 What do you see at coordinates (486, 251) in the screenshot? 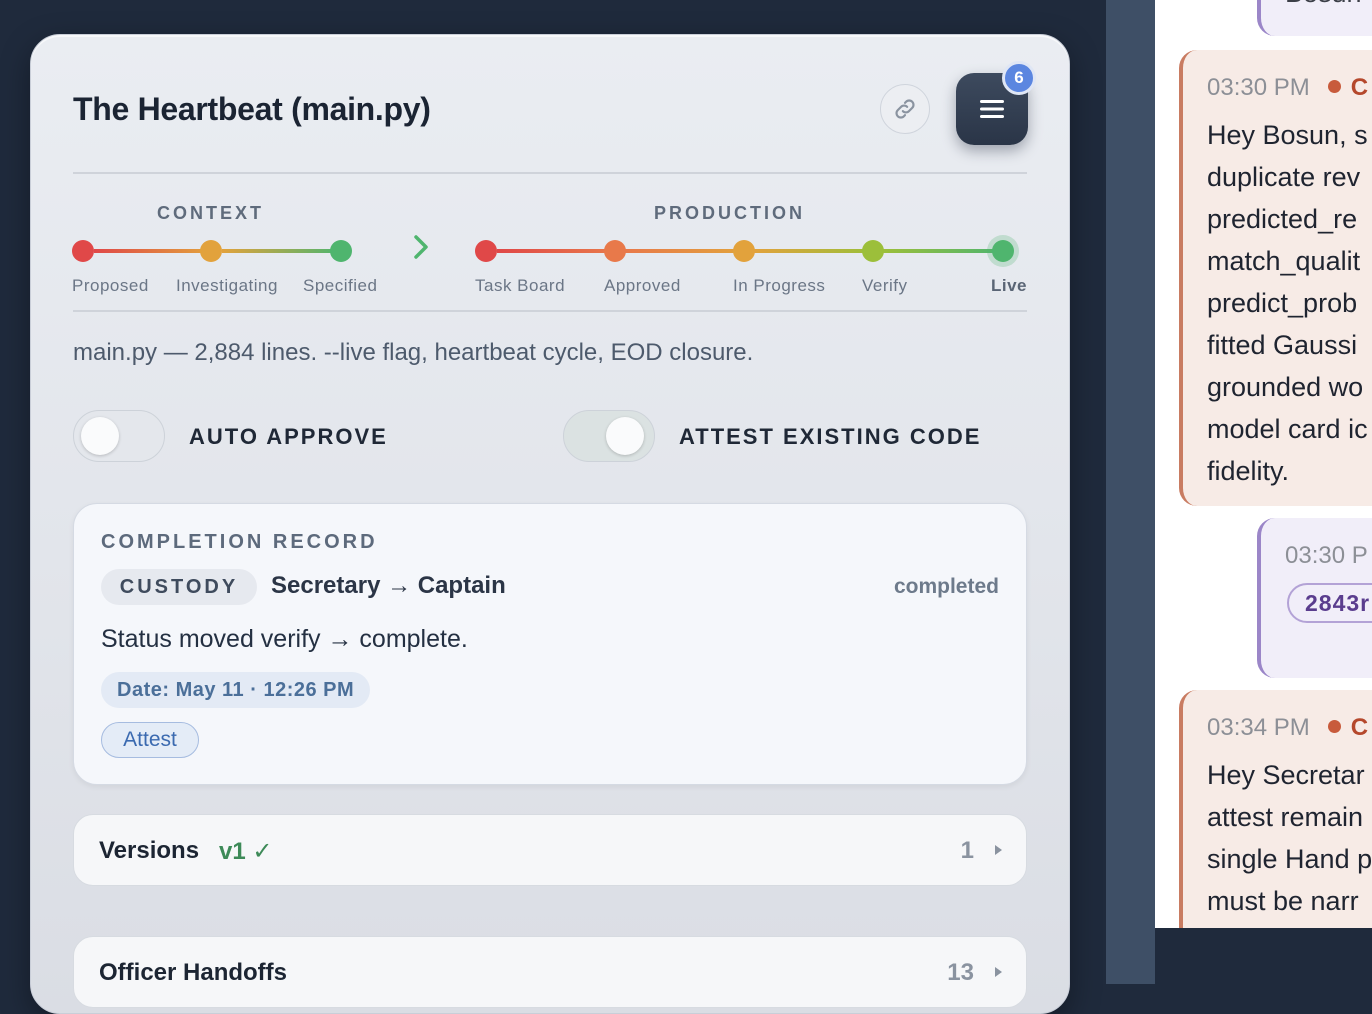
I see `pipeline-step-dot-task-board` at bounding box center [486, 251].